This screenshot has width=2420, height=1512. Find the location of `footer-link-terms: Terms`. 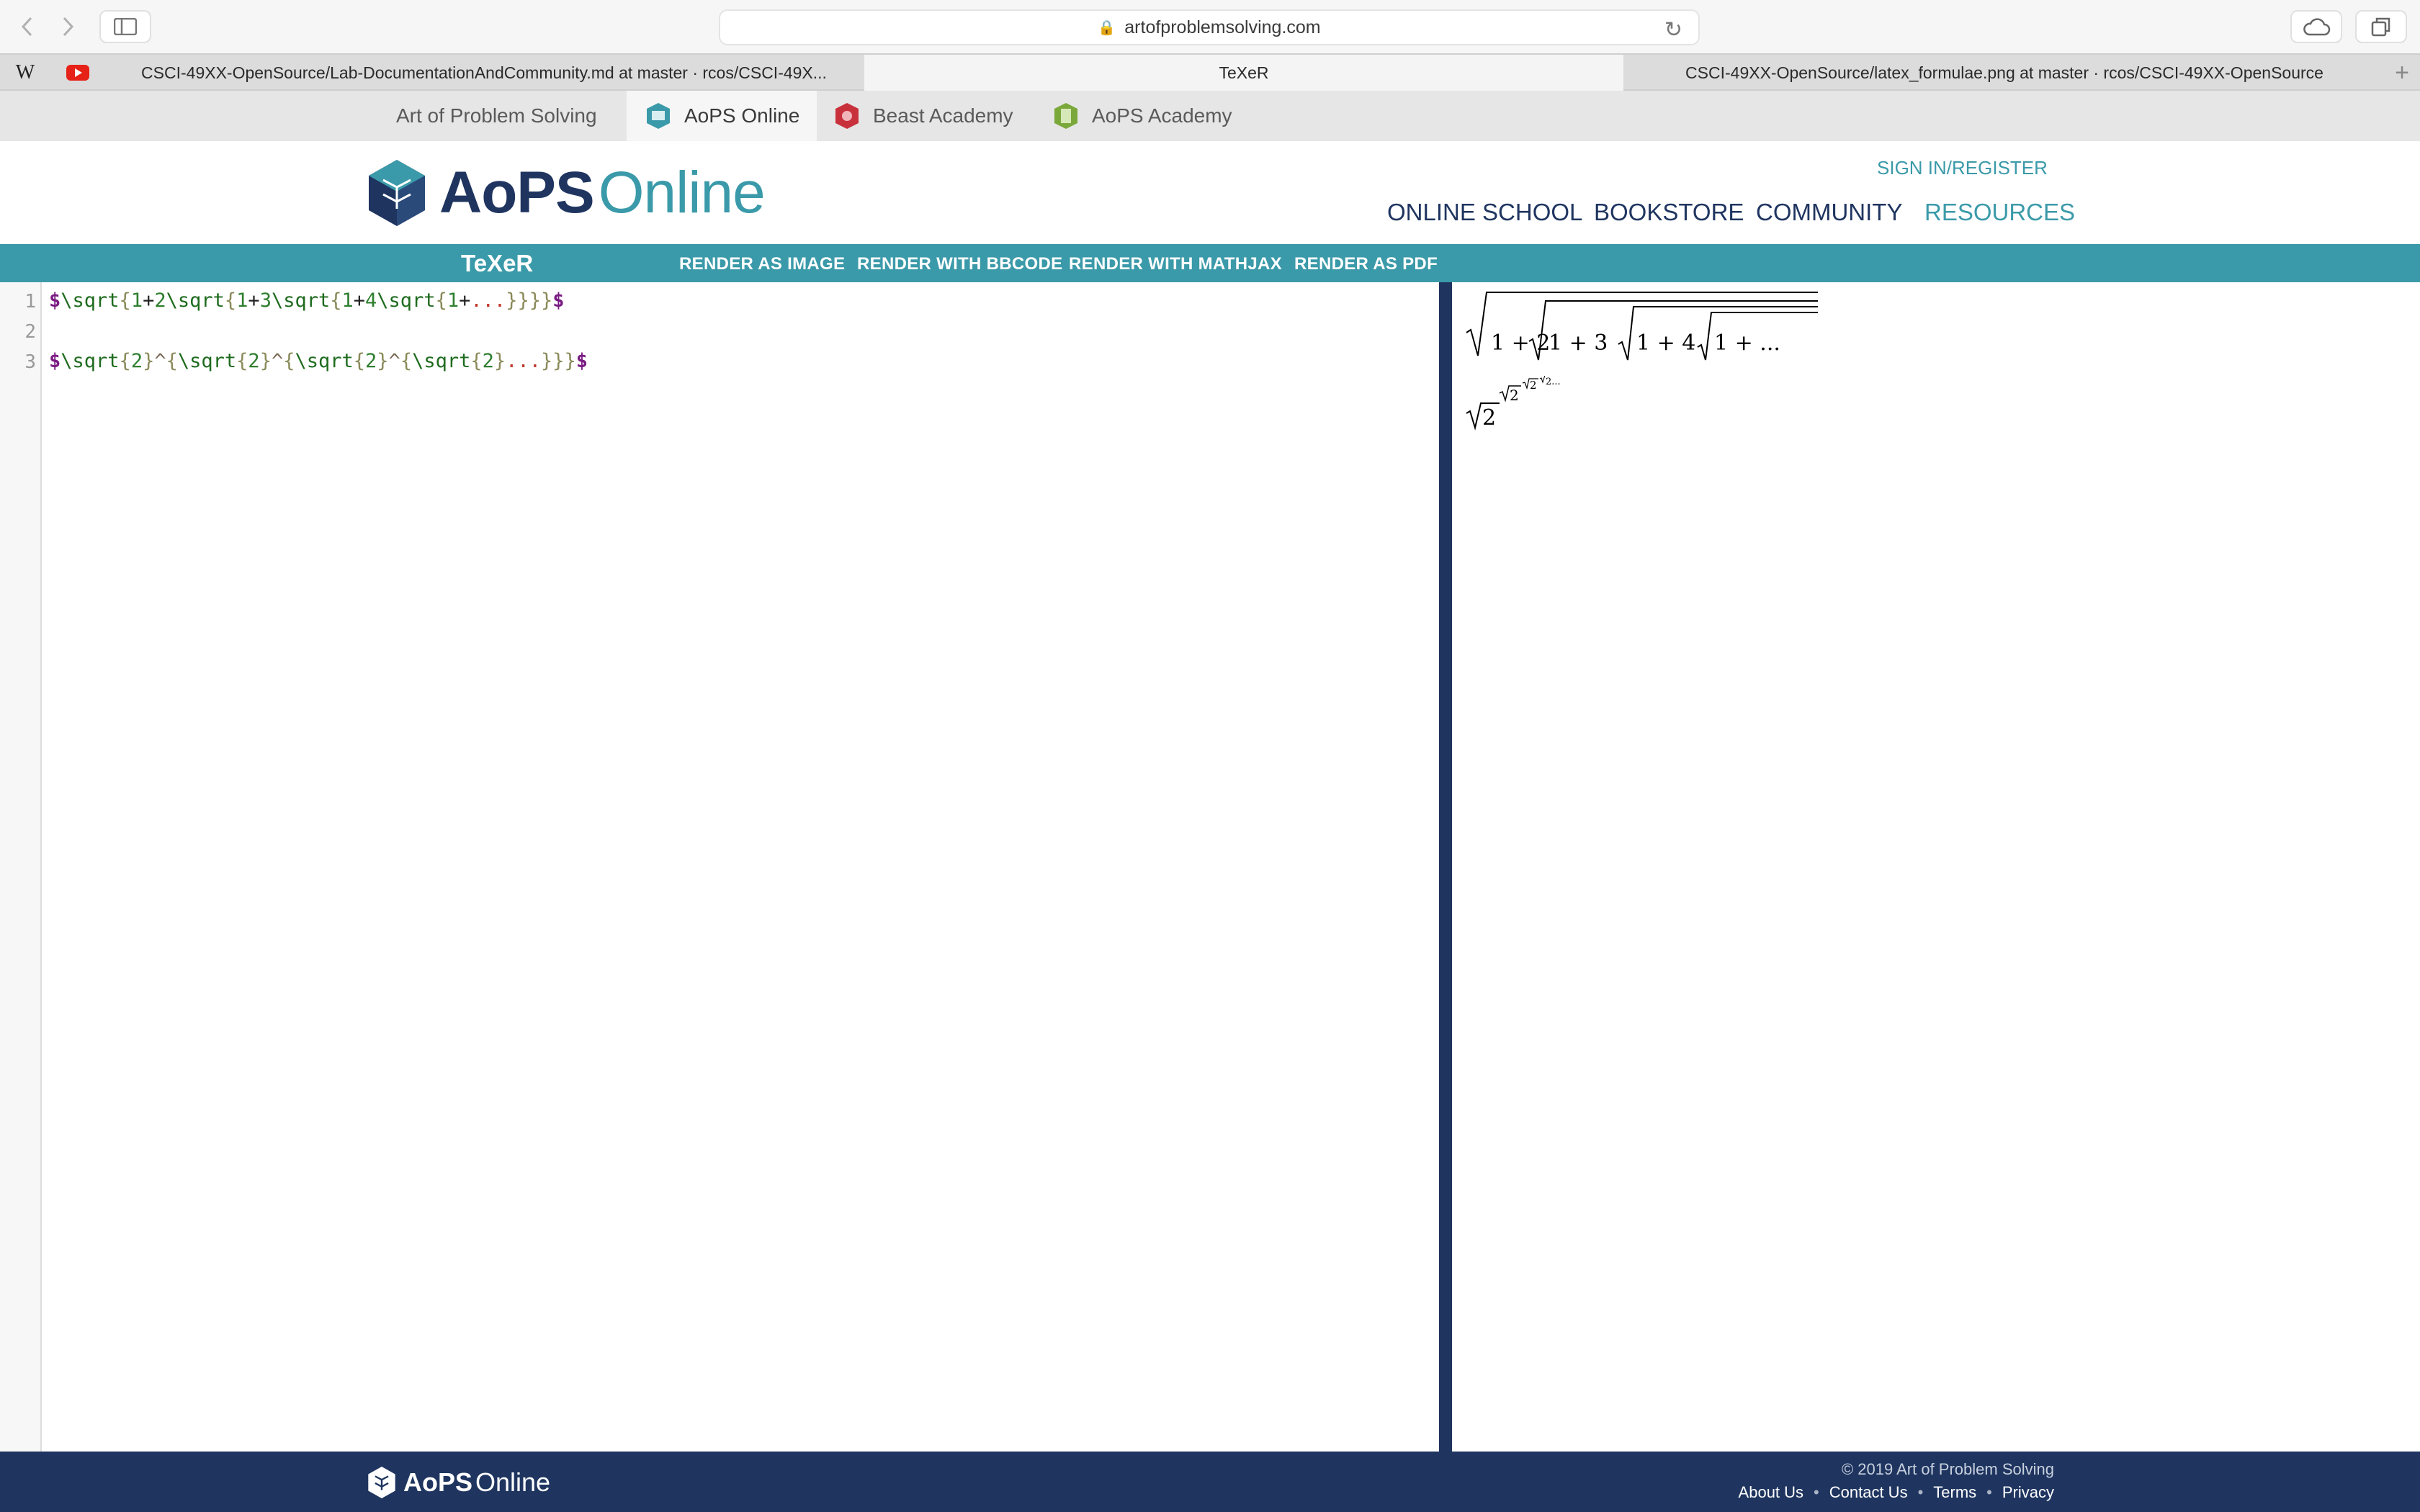

footer-link-terms: Terms is located at coordinates (1954, 1492).